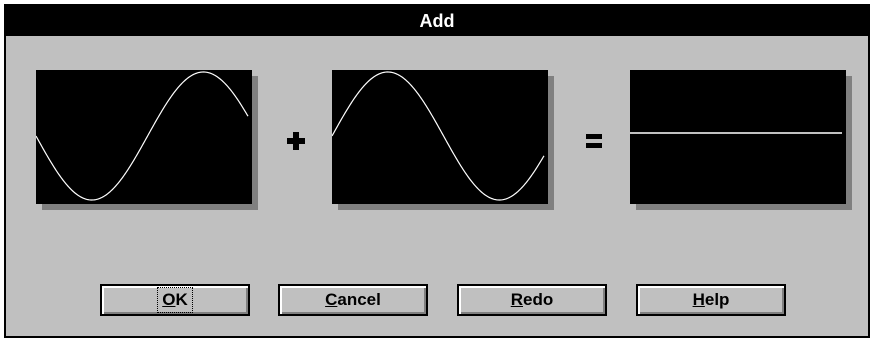 The image size is (880, 345). I want to click on help-button: Help, so click(711, 300).